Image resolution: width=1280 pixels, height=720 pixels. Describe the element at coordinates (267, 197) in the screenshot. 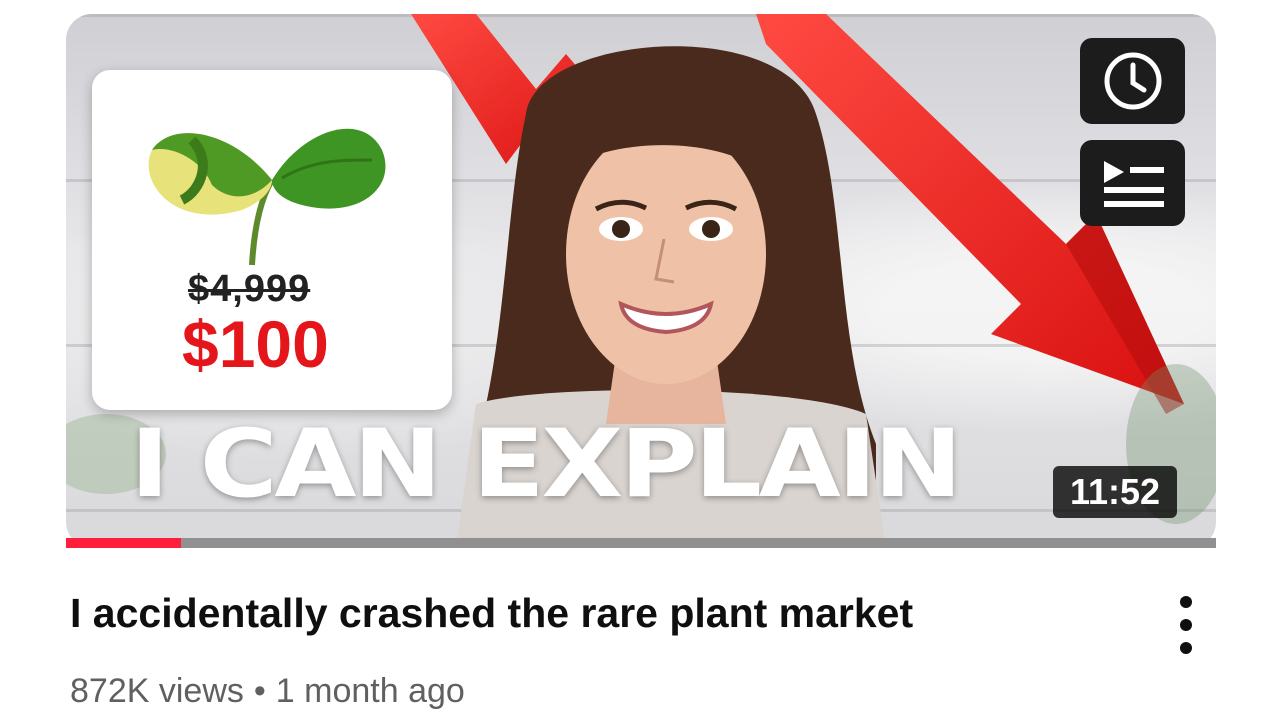

I see `plant-leaf-illustration` at that location.